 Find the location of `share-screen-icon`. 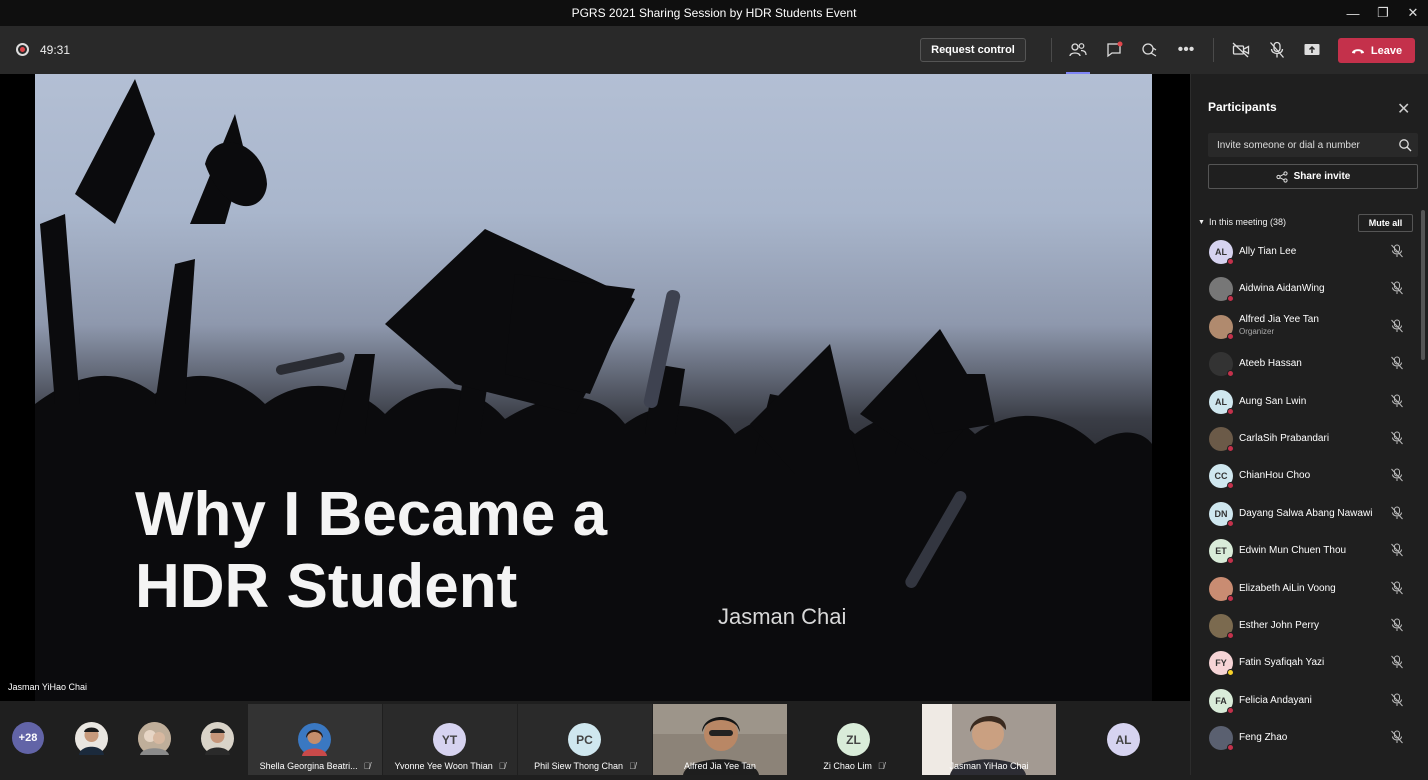

share-screen-icon is located at coordinates (1312, 50).